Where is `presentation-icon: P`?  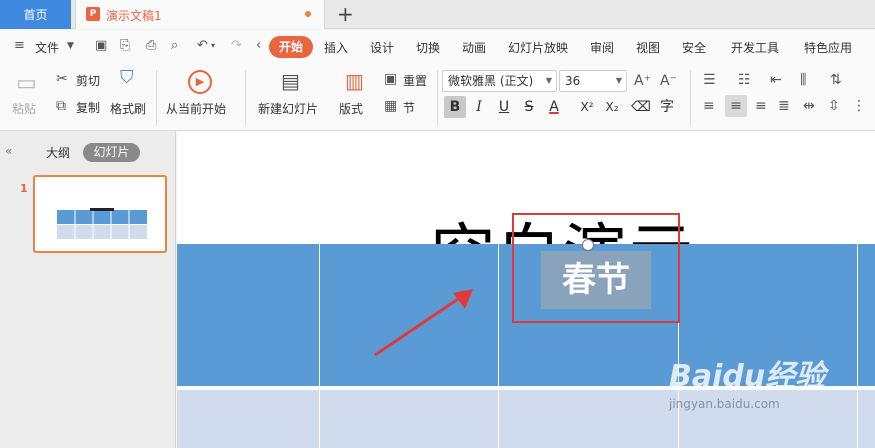 presentation-icon: P is located at coordinates (93, 14).